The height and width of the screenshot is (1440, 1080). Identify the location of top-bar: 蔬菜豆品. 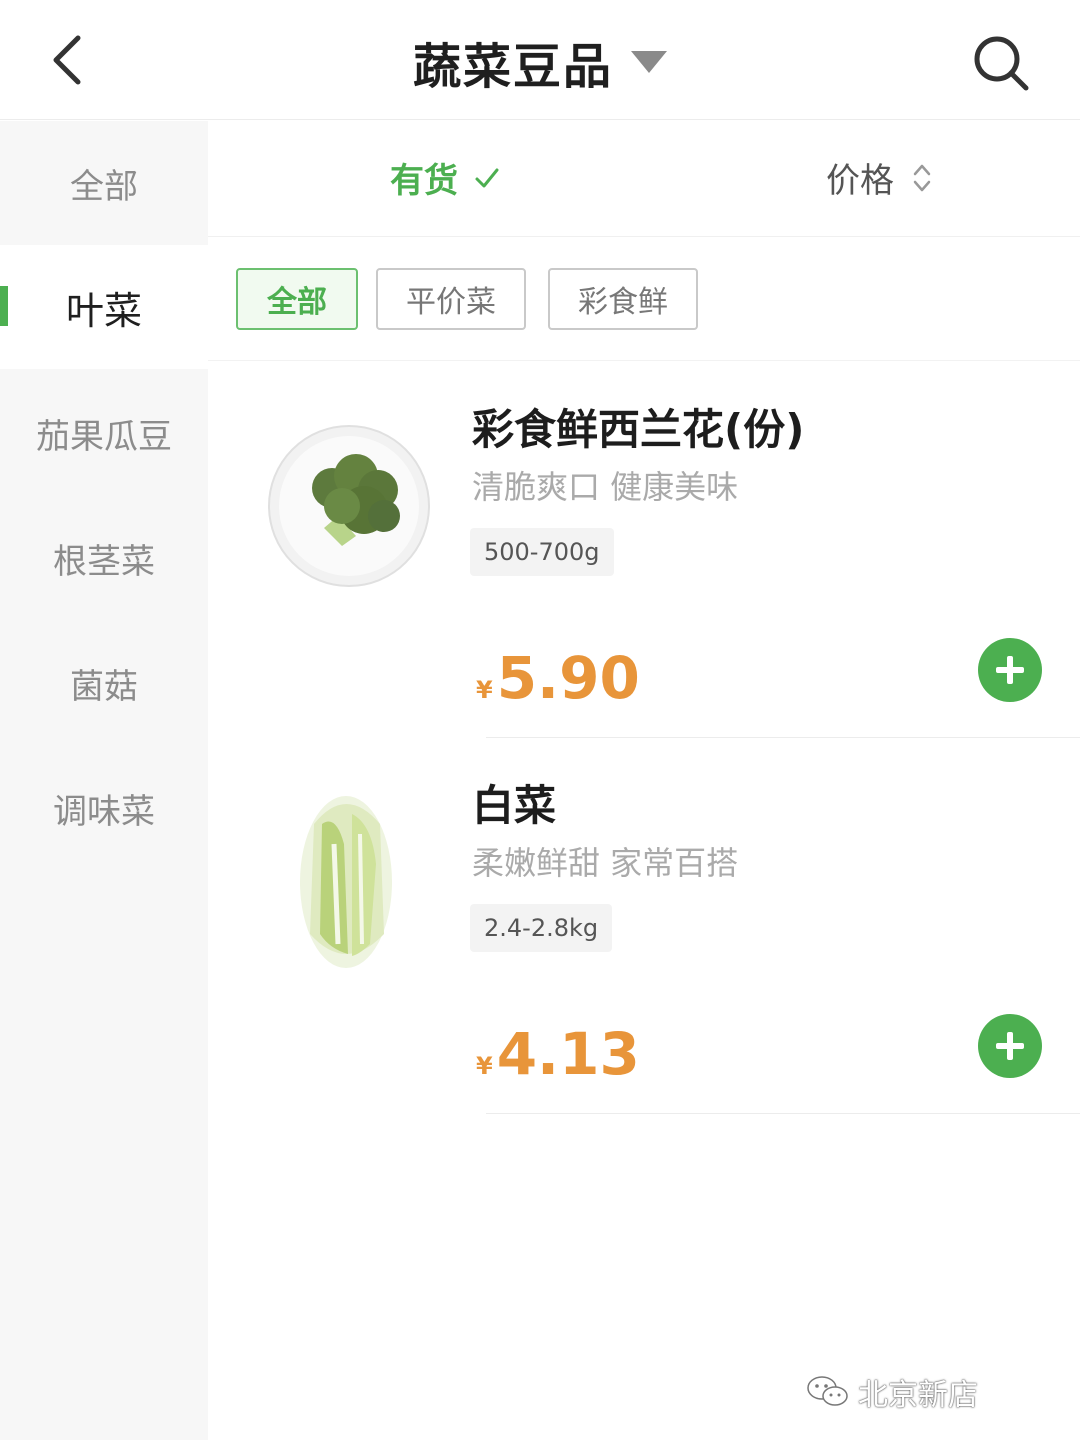
(540, 60).